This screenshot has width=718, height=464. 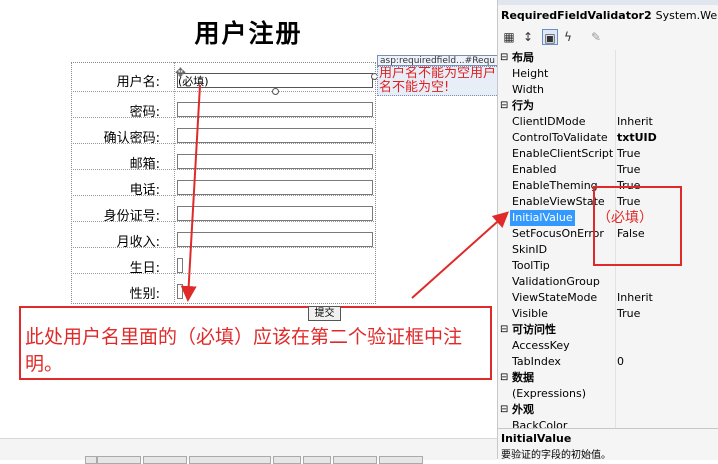 What do you see at coordinates (222, 77) in the screenshot?
I see `form-row-username: 用户名:` at bounding box center [222, 77].